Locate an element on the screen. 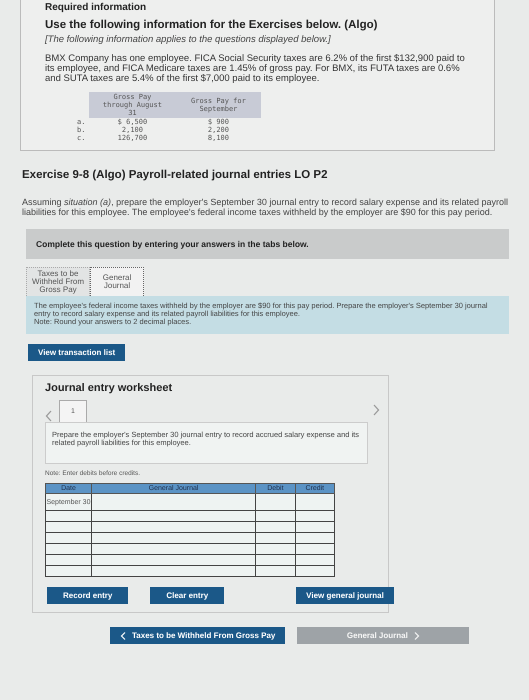 The height and width of the screenshot is (700, 529). credit-input is located at coordinates (314, 502).